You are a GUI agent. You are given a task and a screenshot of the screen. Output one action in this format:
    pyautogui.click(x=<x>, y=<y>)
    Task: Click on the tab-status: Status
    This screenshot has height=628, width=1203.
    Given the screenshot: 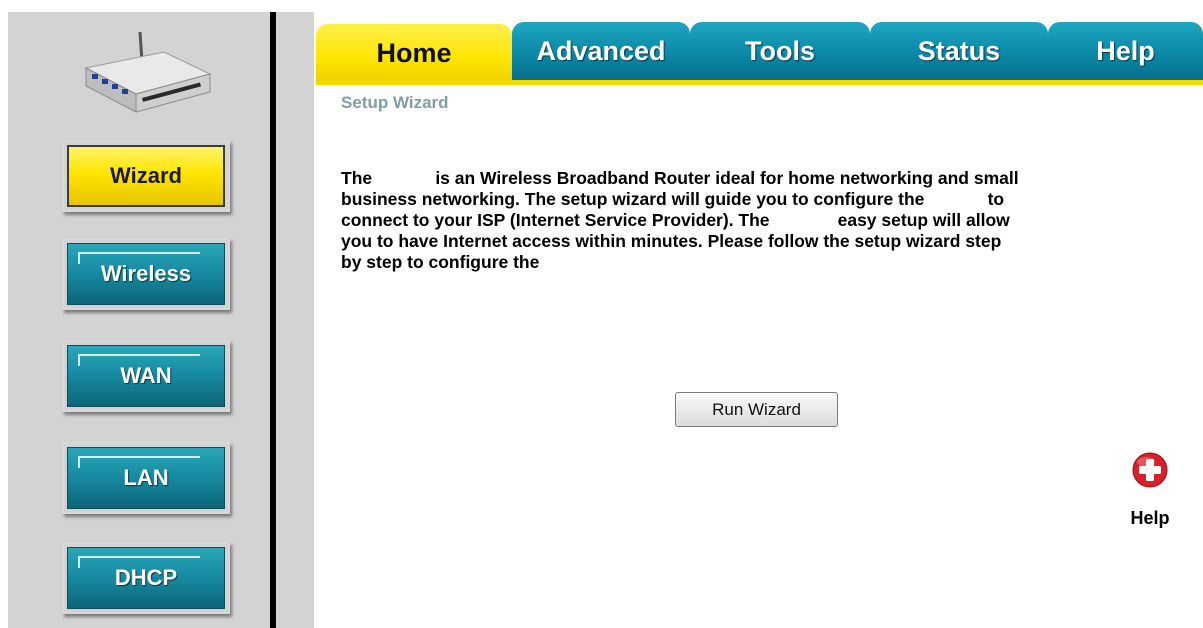 What is the action you would take?
    pyautogui.click(x=959, y=51)
    